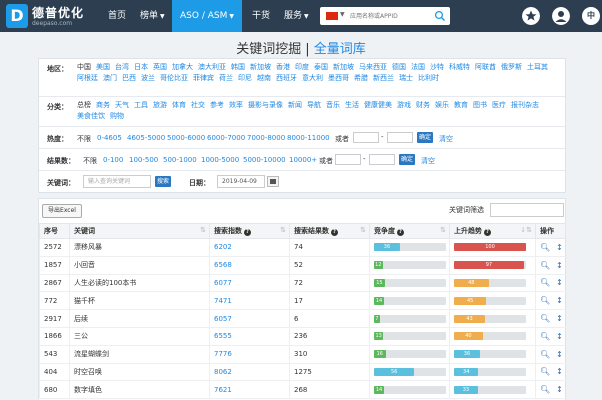  Describe the element at coordinates (249, 283) in the screenshot. I see `cell-index-link: 6077` at that location.